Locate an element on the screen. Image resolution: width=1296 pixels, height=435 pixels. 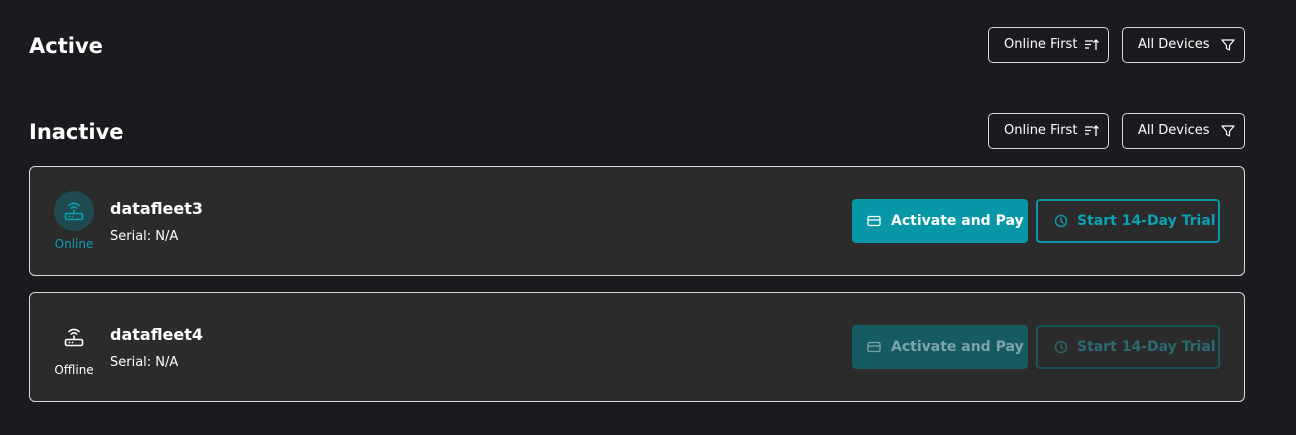
inactive-filter-button: All Devices is located at coordinates (1183, 131).